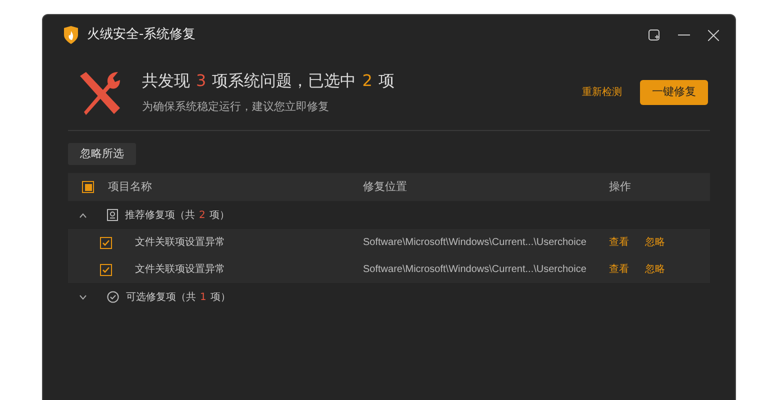 This screenshot has height=400, width=769. I want to click on window-title: 火绒安全-系统修复, so click(141, 35).